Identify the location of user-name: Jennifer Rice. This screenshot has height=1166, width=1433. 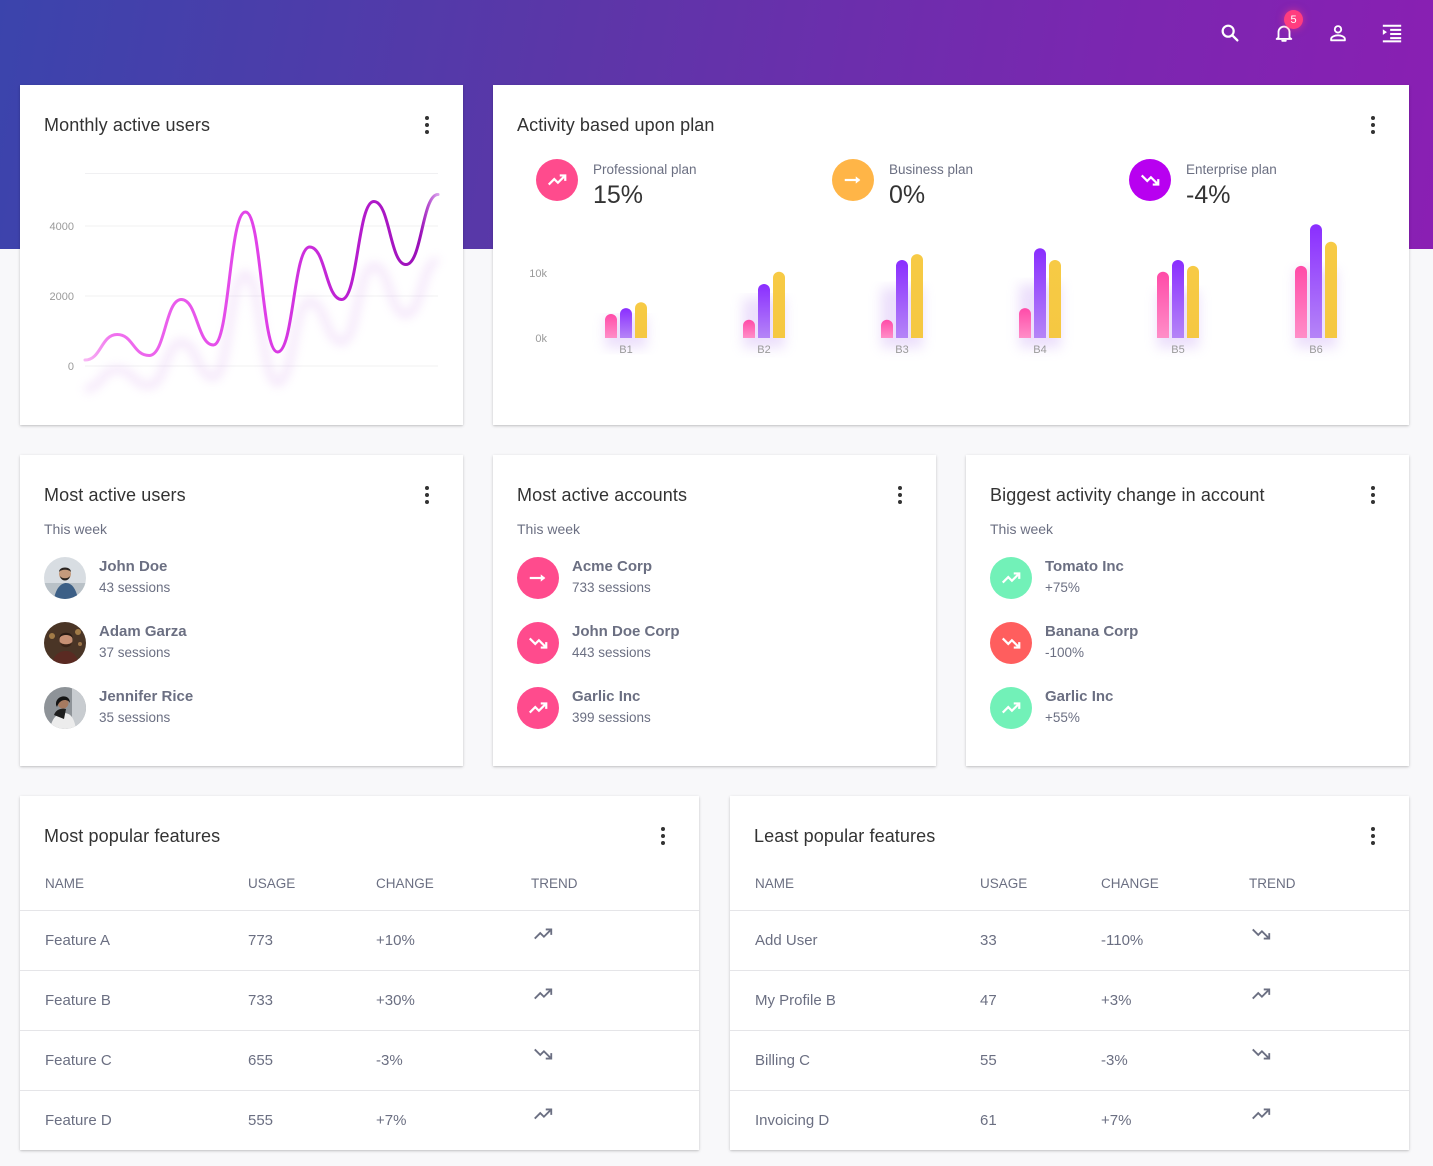
(146, 696).